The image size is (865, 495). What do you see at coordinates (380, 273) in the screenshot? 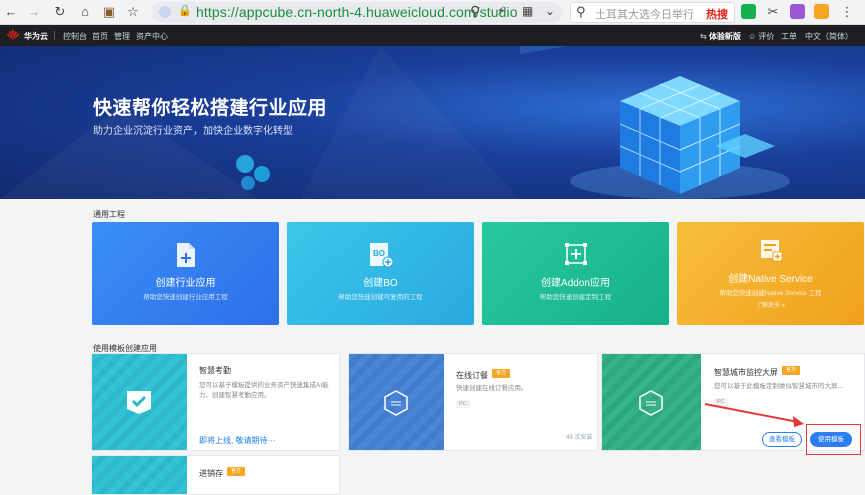
I see `create-bo-card: BO 创建BO 帮助您快速创建可复用的工程` at bounding box center [380, 273].